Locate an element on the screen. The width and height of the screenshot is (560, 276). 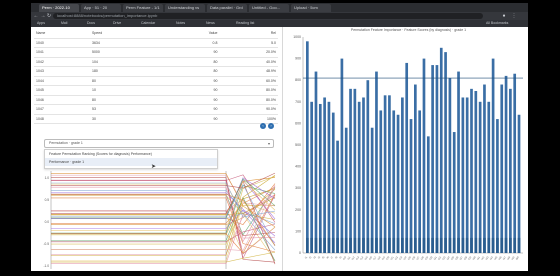
table-row: 1040 3634 0.8 5.0 is located at coordinates (156, 43).